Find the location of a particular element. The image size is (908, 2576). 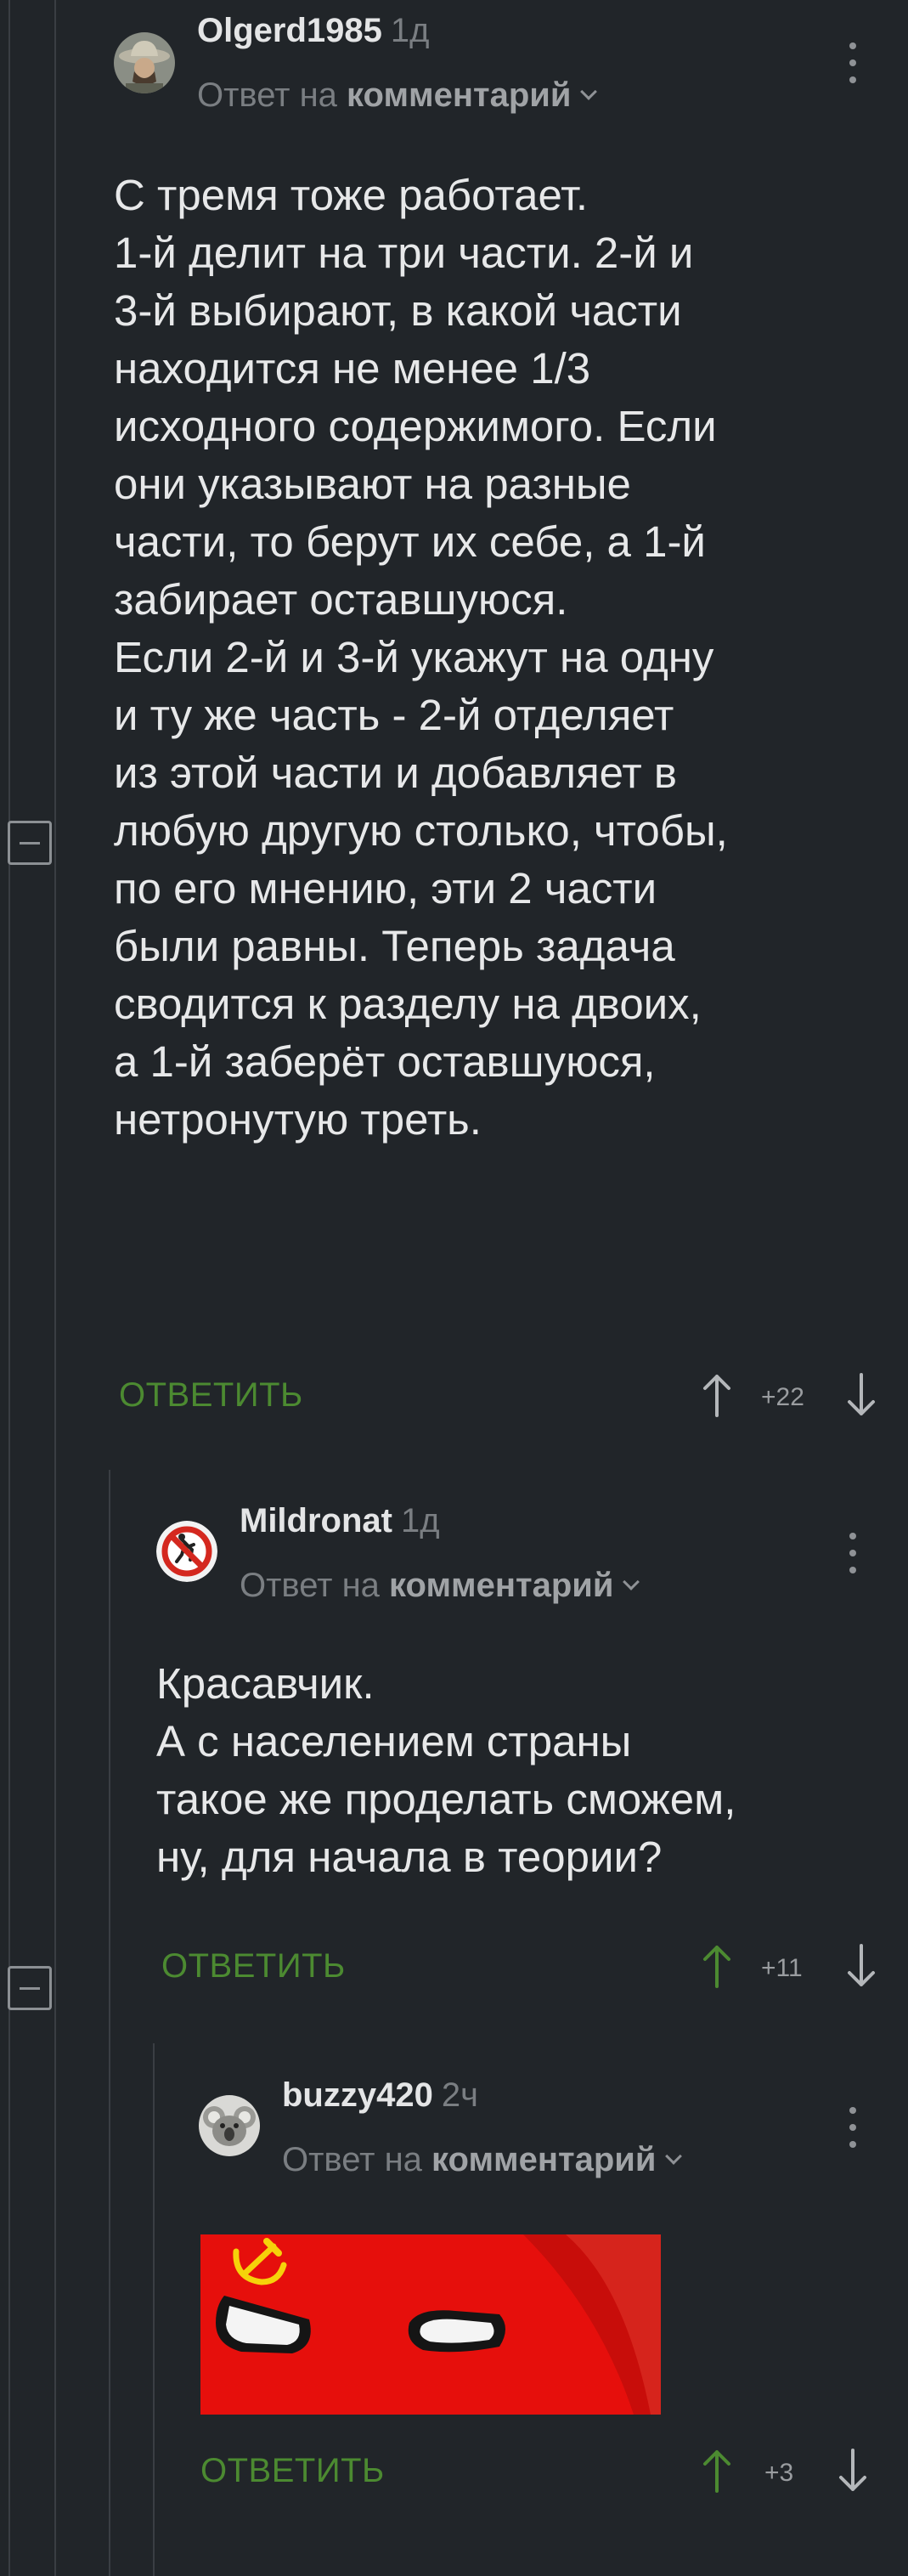

vote-controls: +11 is located at coordinates (802, 1967).